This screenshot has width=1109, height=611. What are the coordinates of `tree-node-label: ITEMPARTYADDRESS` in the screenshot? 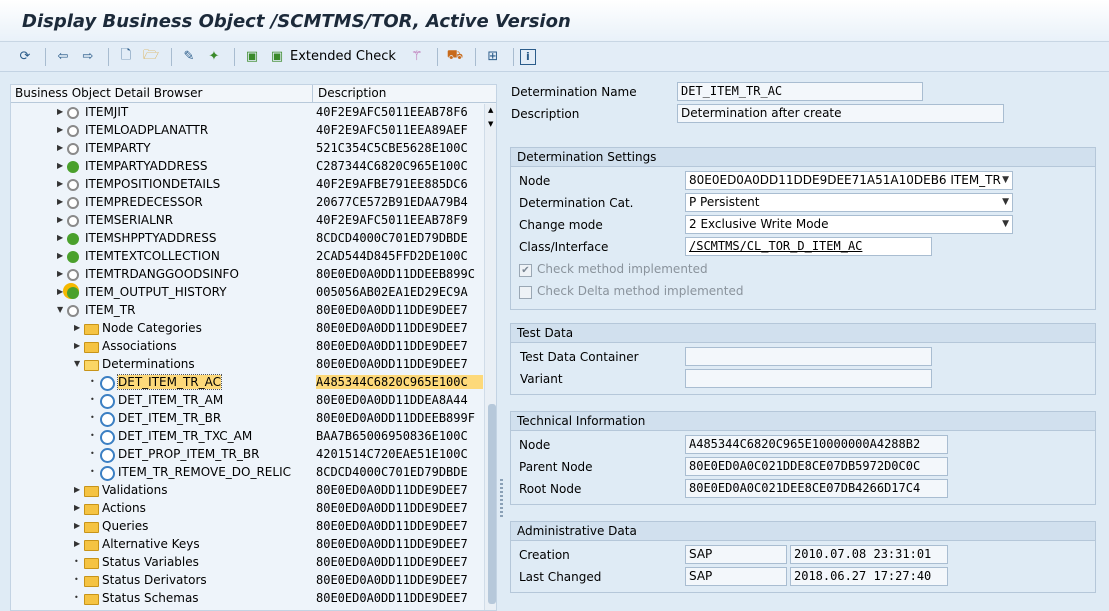 It's located at (146, 166).